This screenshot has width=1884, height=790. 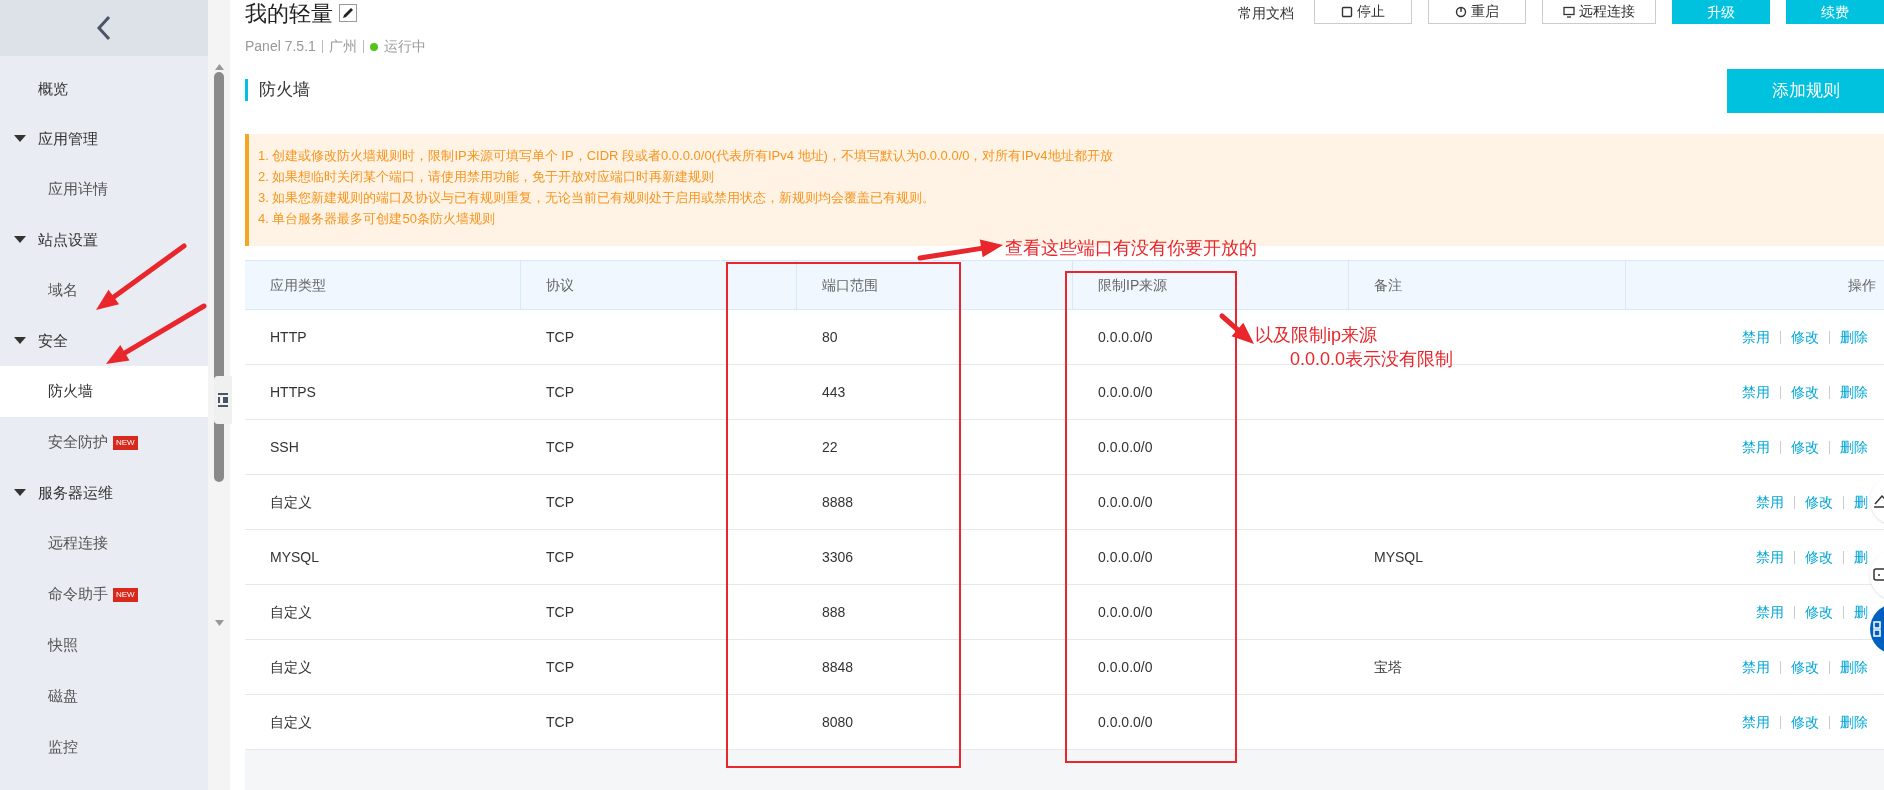 What do you see at coordinates (68, 240) in the screenshot?
I see `sidebar-group: 站点设置` at bounding box center [68, 240].